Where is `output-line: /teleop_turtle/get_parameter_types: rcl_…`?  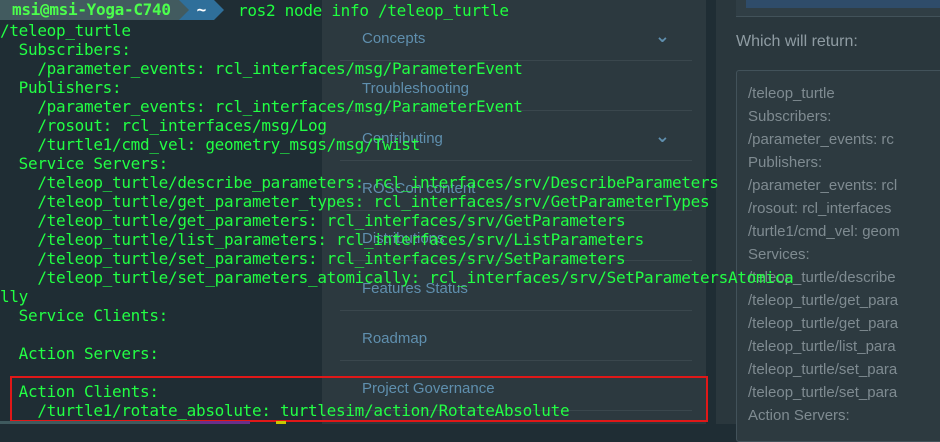
output-line: /teleop_turtle/get_parameter_types: rcl_… is located at coordinates (355, 201).